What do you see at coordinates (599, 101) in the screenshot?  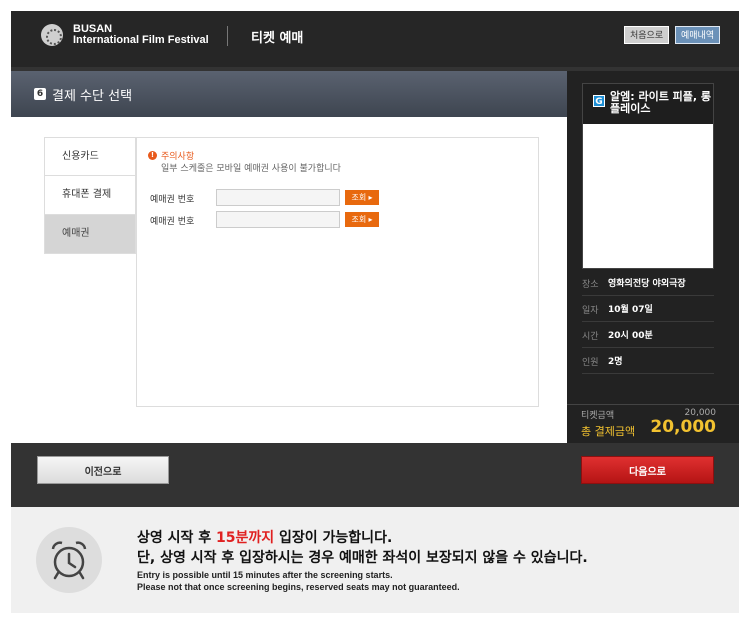 I see `rating-badge: G` at bounding box center [599, 101].